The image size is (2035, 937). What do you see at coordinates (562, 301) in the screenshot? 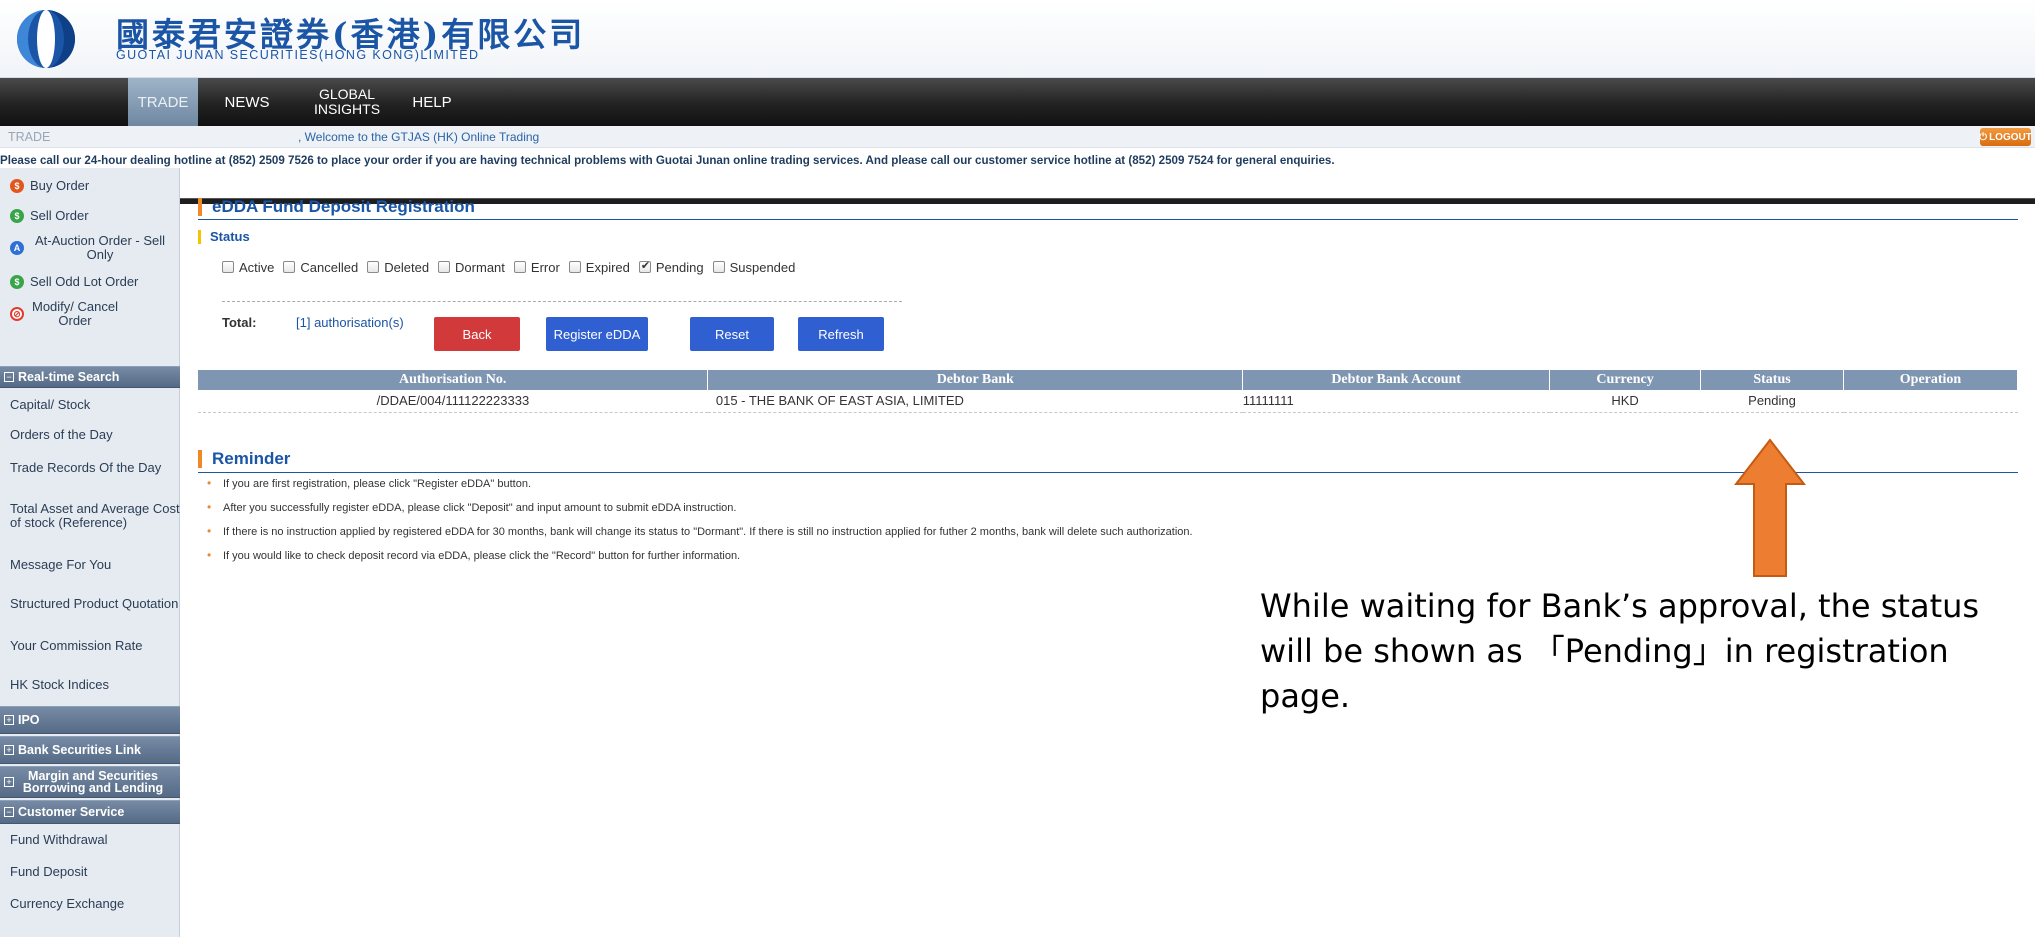
I see `divider` at bounding box center [562, 301].